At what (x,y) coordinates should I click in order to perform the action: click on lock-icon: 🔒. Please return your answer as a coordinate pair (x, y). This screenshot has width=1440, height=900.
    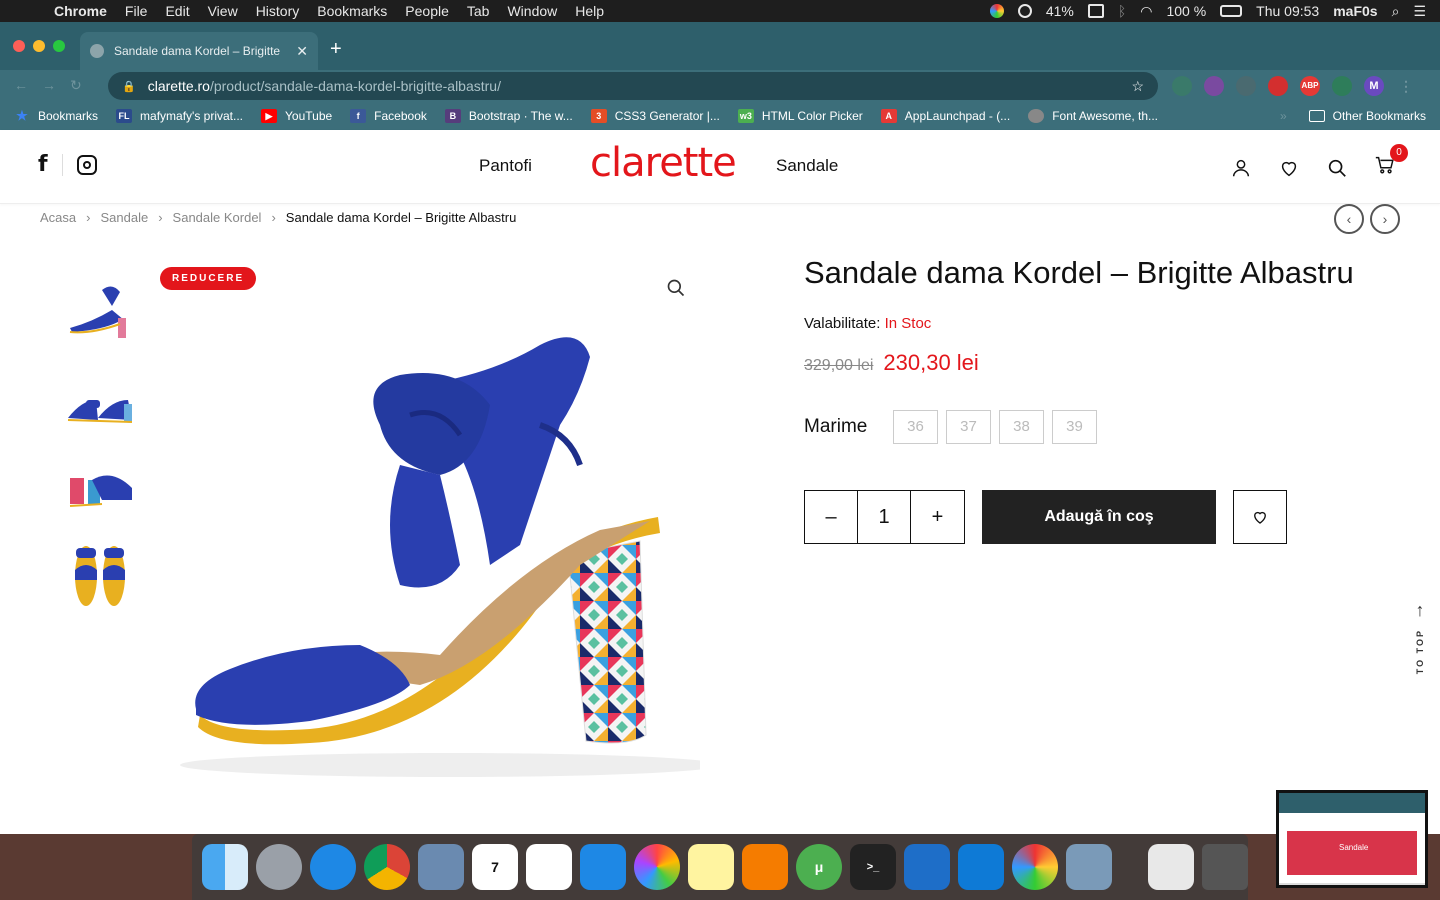
    Looking at the image, I should click on (129, 86).